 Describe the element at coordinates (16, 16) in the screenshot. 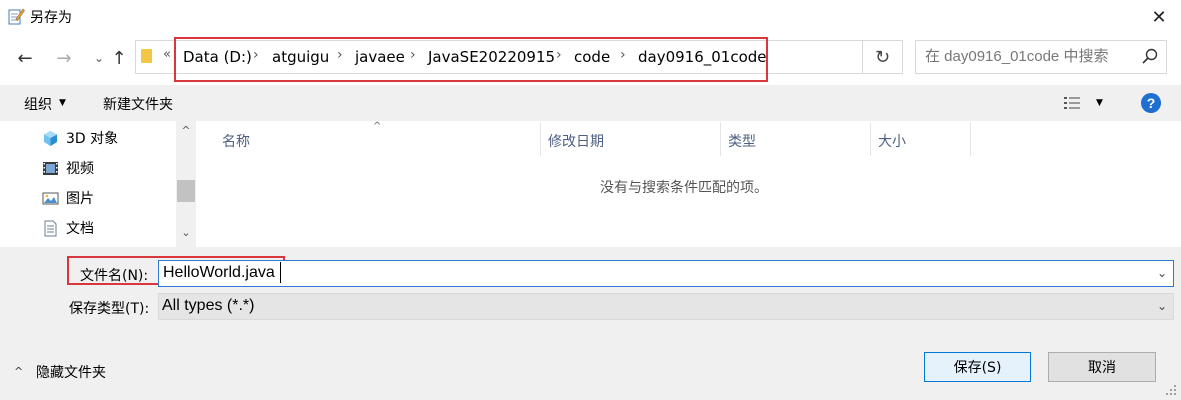

I see `notepad-icon` at that location.